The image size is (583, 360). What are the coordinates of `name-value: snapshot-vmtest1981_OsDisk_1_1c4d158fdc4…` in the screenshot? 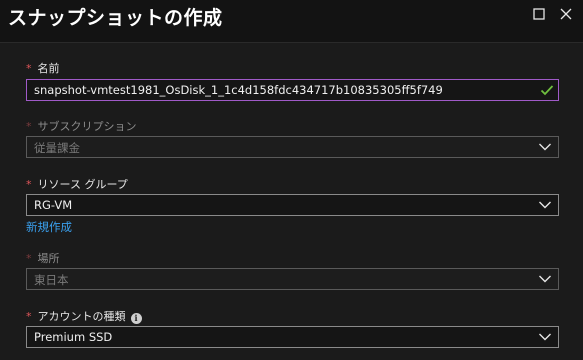 It's located at (238, 90).